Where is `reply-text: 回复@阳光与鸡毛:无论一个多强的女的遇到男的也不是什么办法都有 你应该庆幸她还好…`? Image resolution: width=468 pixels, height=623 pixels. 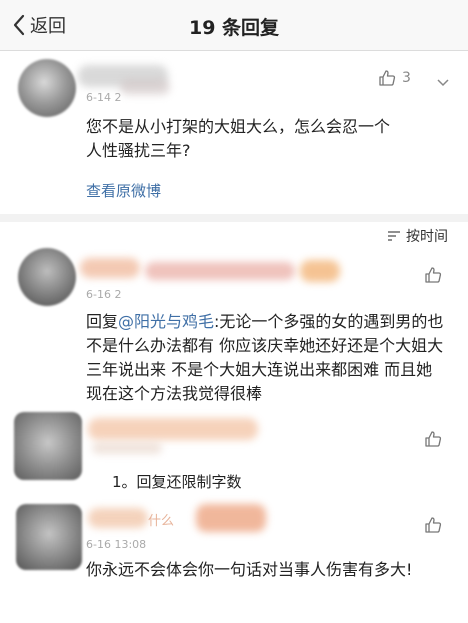 reply-text: 回复@阳光与鸡毛:无论一个多强的女的遇到男的也不是什么办法都有 你应该庆幸她还好… is located at coordinates (266, 358).